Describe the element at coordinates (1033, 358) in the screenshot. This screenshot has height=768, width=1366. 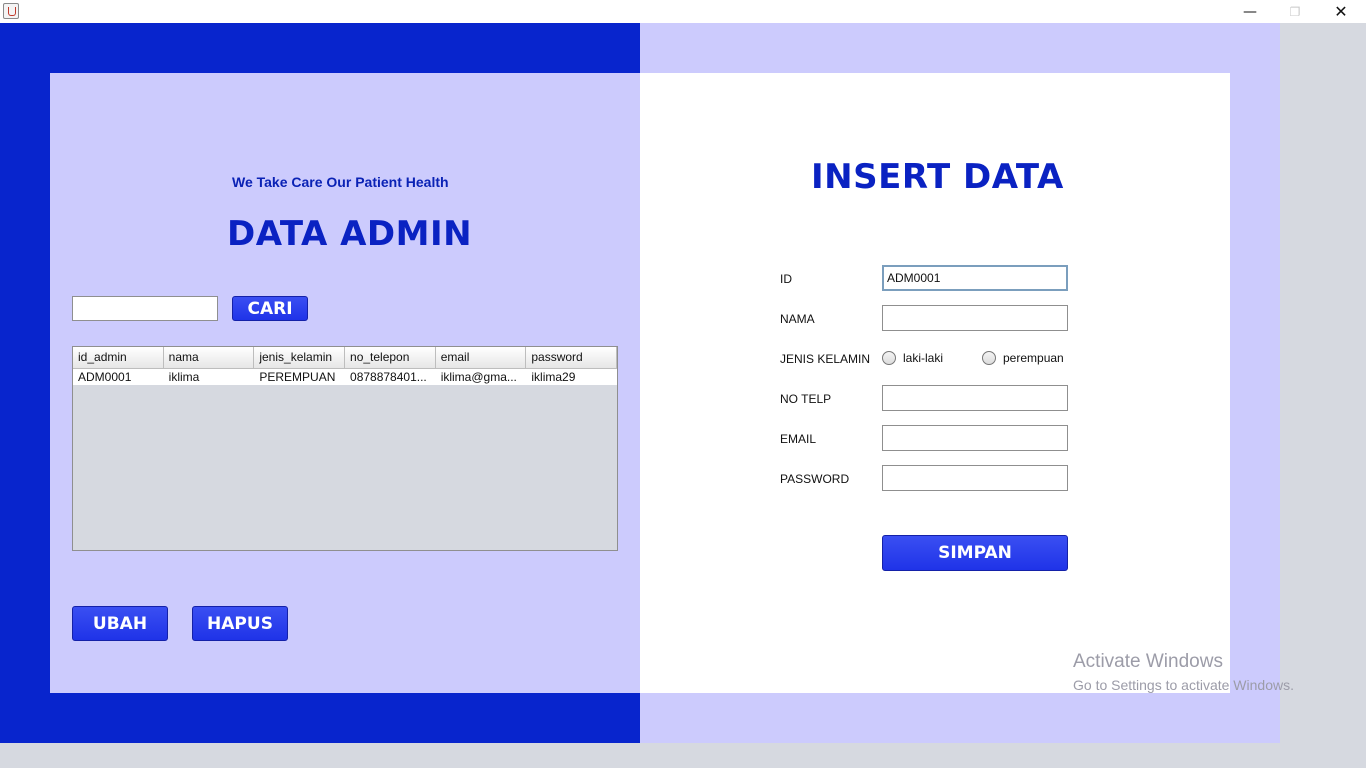
I see `radio-label: perempuan` at that location.